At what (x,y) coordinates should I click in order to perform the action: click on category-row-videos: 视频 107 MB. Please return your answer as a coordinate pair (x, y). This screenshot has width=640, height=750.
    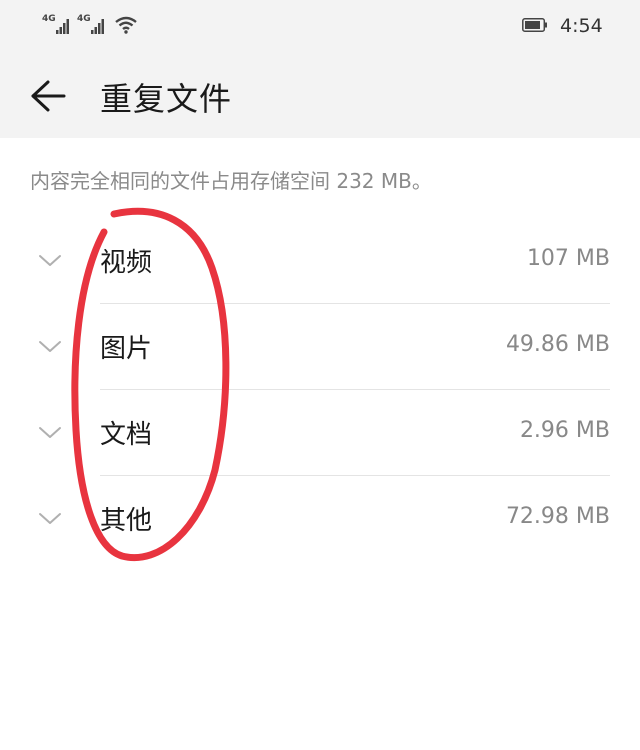
    Looking at the image, I should click on (320, 261).